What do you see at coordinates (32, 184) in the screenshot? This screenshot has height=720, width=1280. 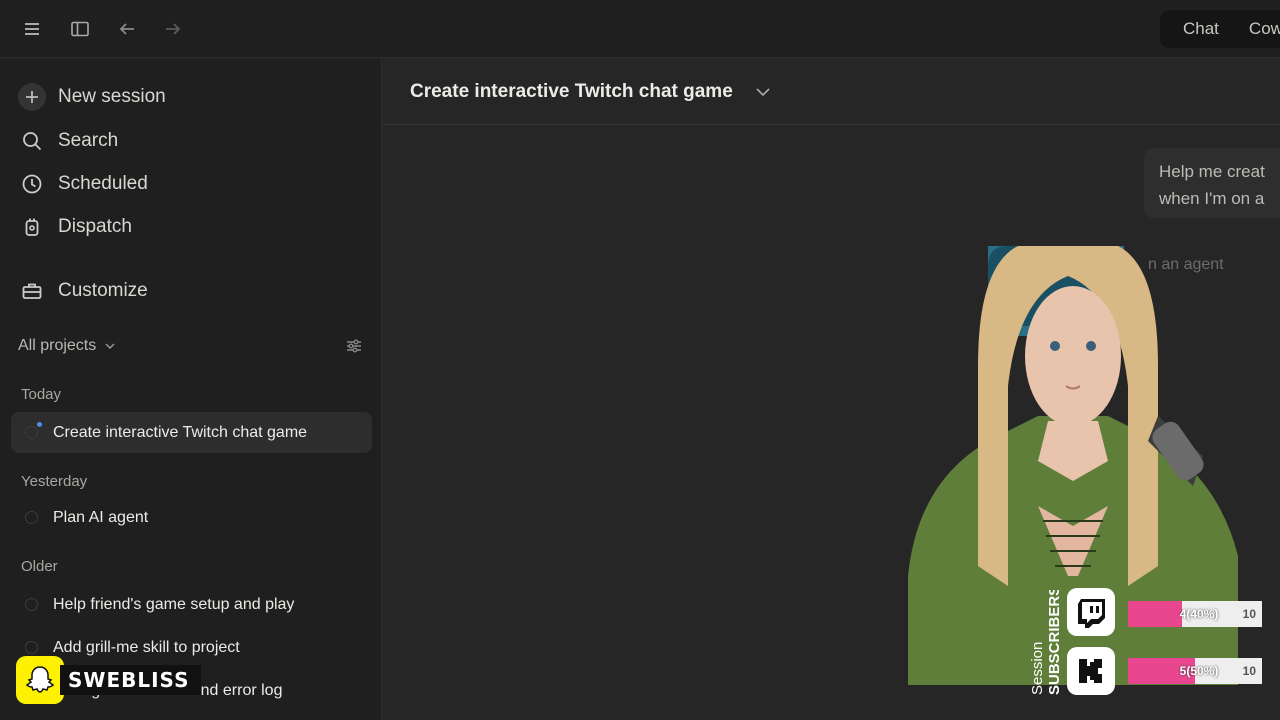 I see `clock-icon` at bounding box center [32, 184].